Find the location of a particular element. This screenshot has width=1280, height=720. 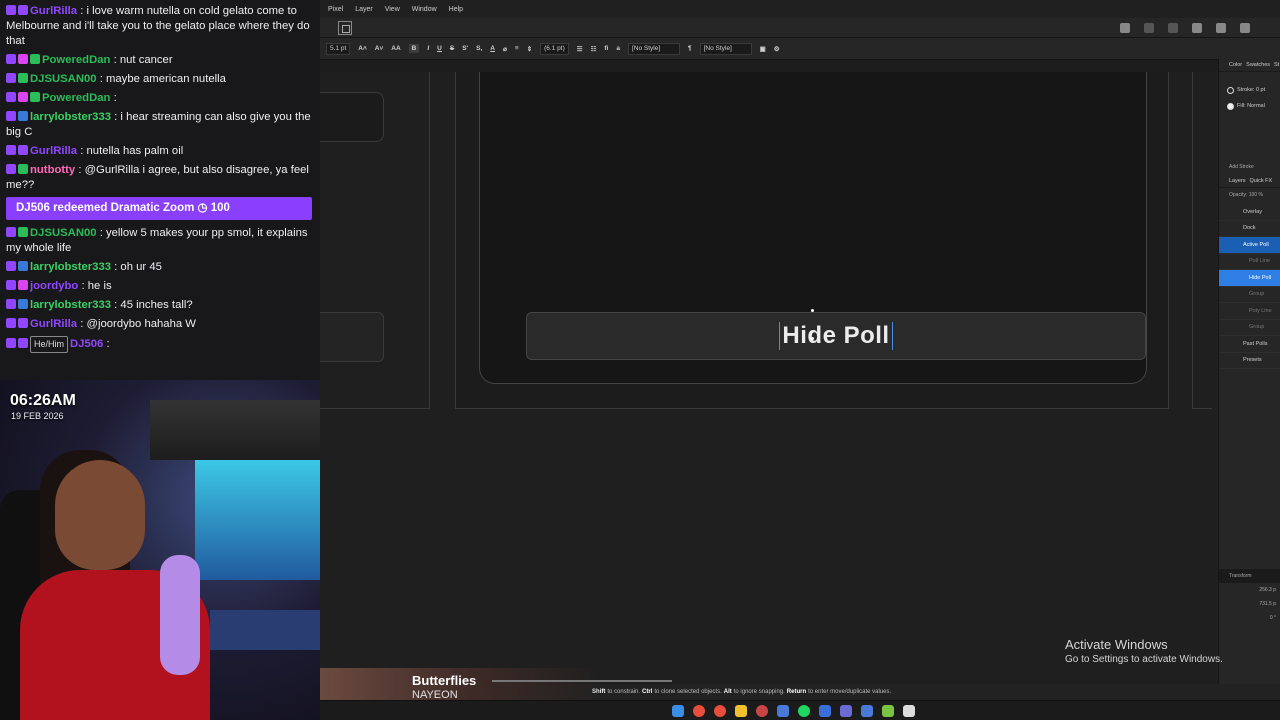

layer-item: Poll Line is located at coordinates (1249, 262).